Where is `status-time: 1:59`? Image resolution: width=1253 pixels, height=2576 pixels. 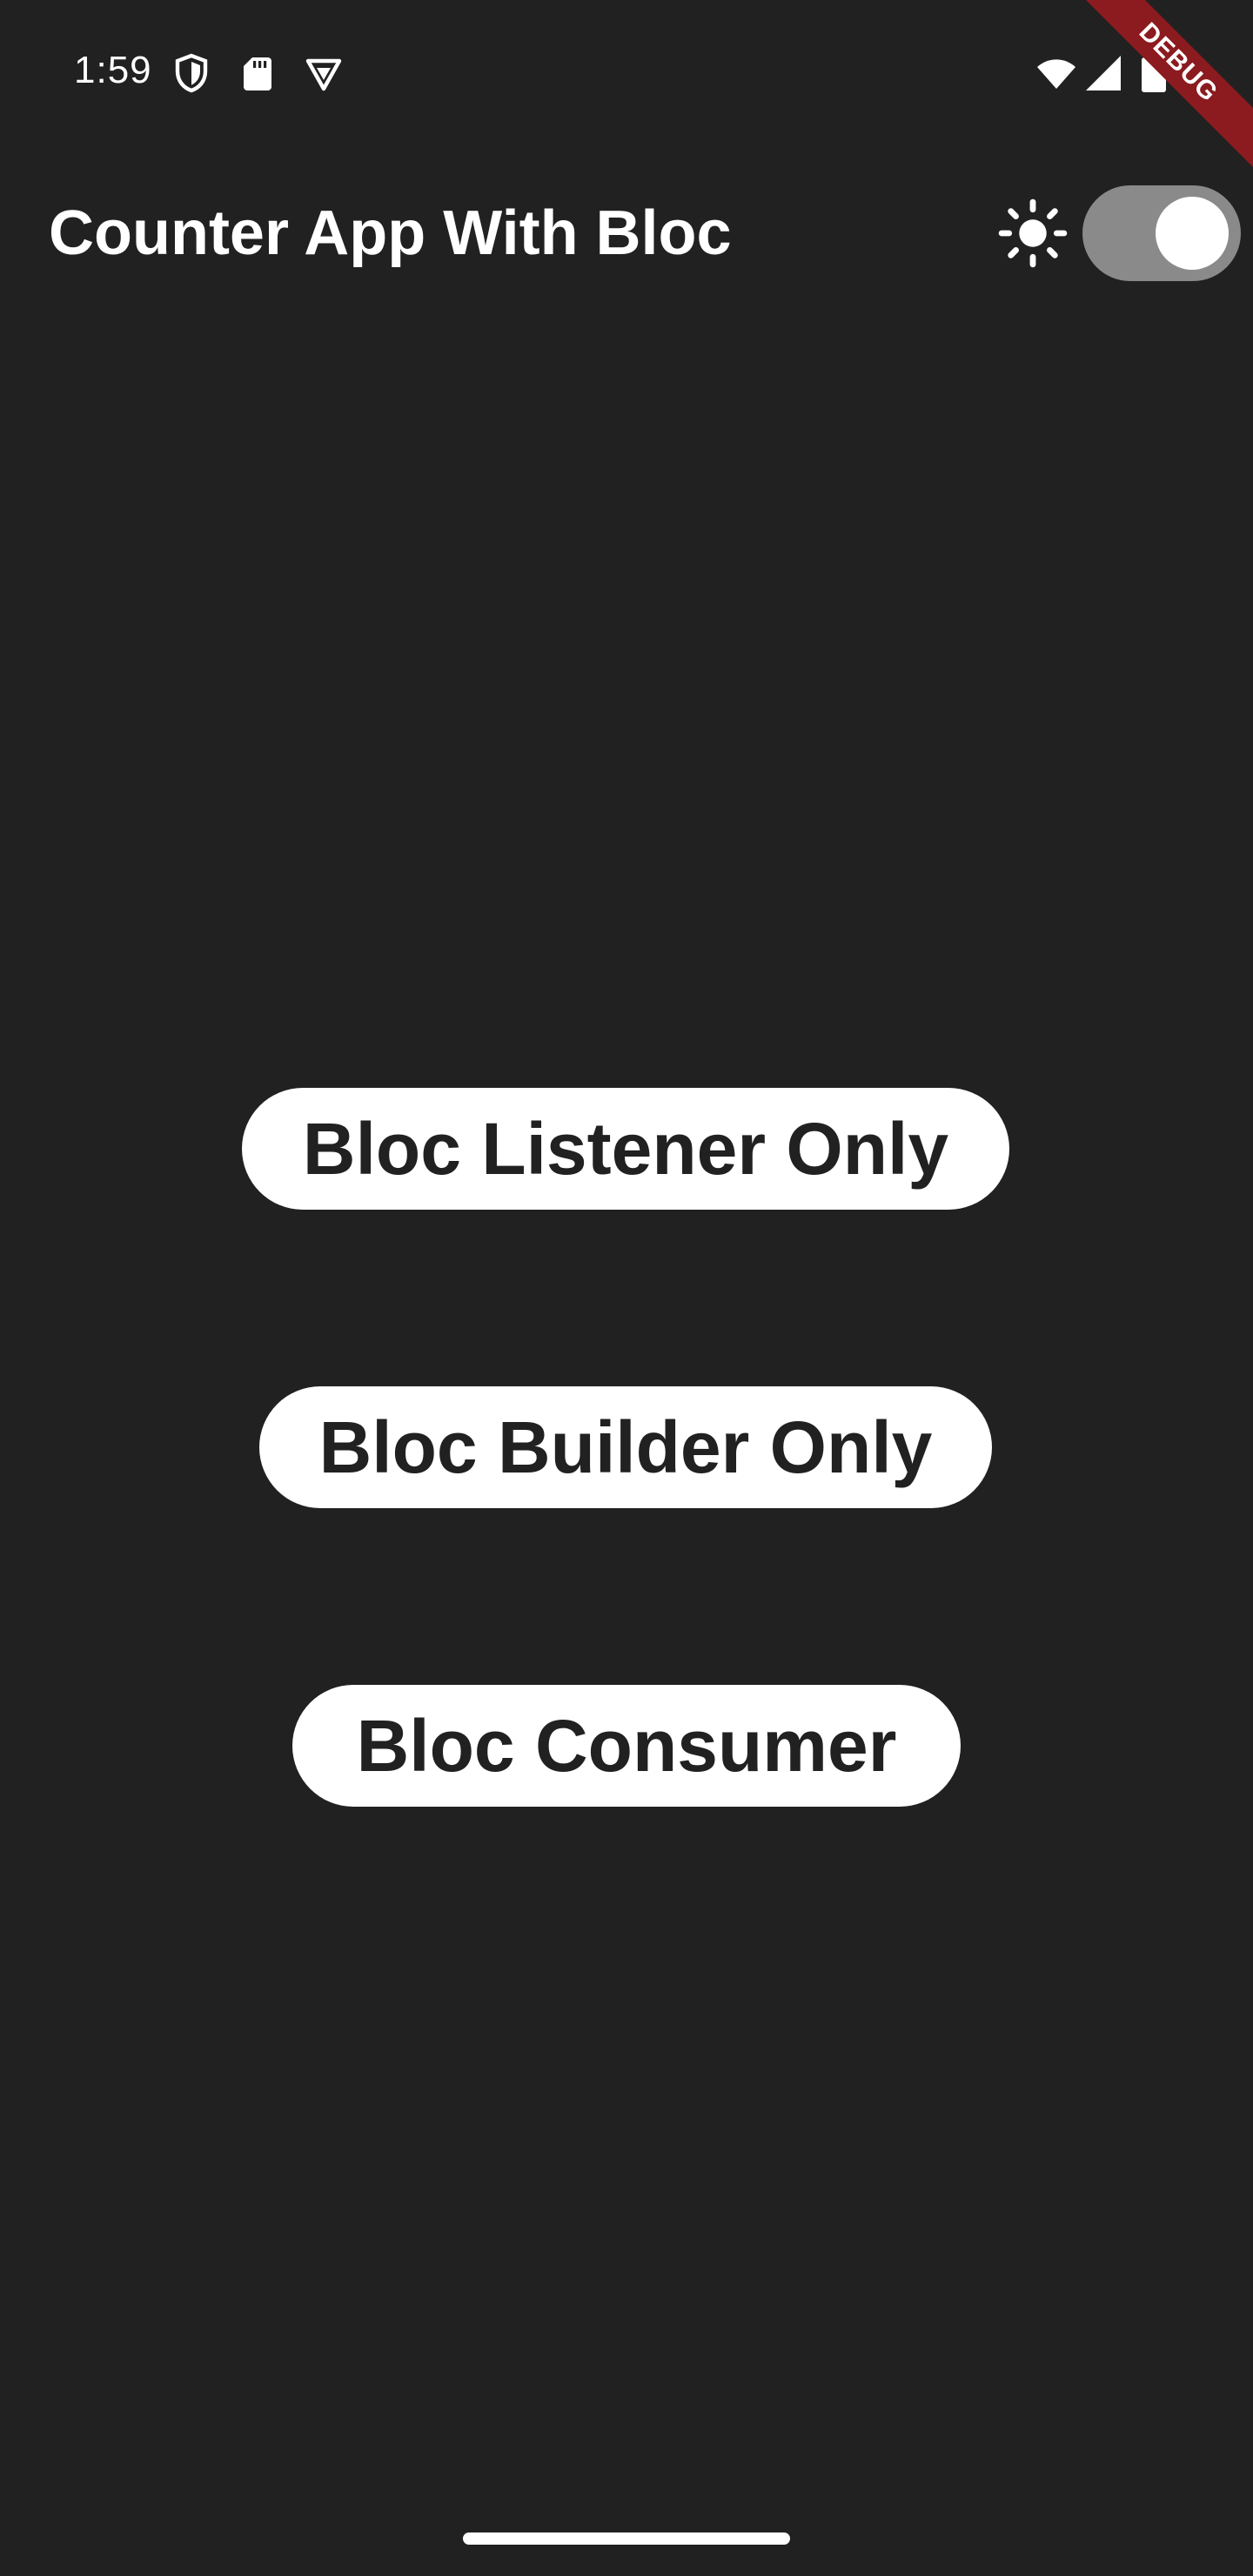 status-time: 1:59 is located at coordinates (113, 70).